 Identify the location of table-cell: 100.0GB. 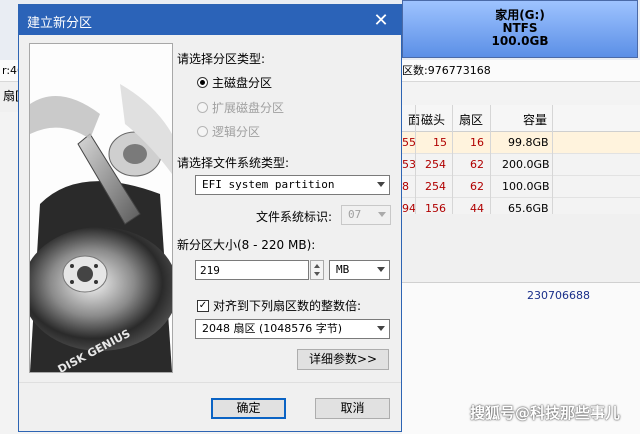
(526, 186).